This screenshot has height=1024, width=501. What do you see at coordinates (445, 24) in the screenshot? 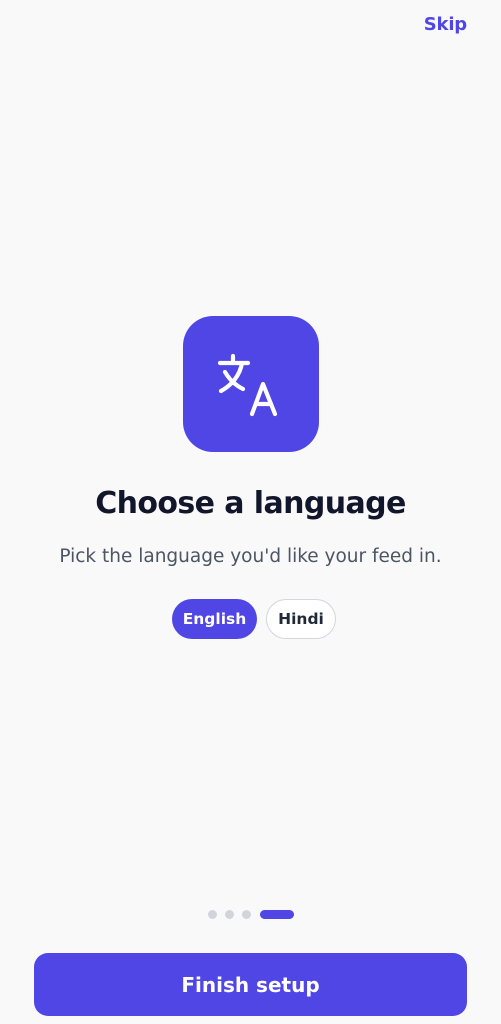
I see `skip-button: Skip` at bounding box center [445, 24].